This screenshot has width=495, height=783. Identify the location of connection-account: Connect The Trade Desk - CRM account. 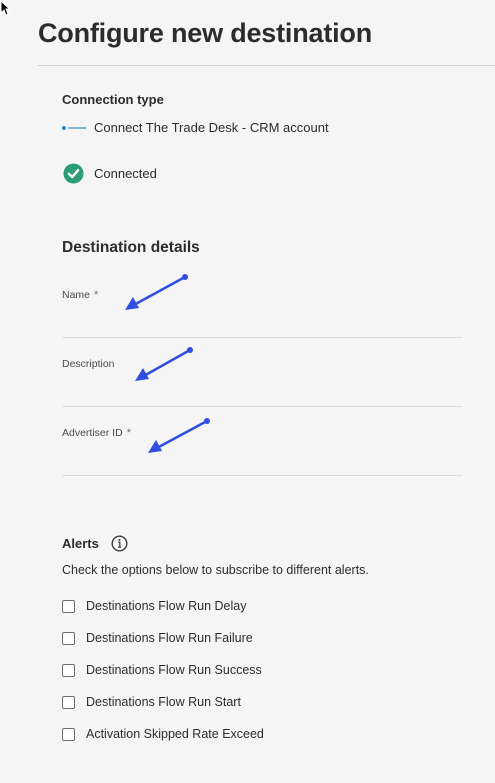
(195, 127).